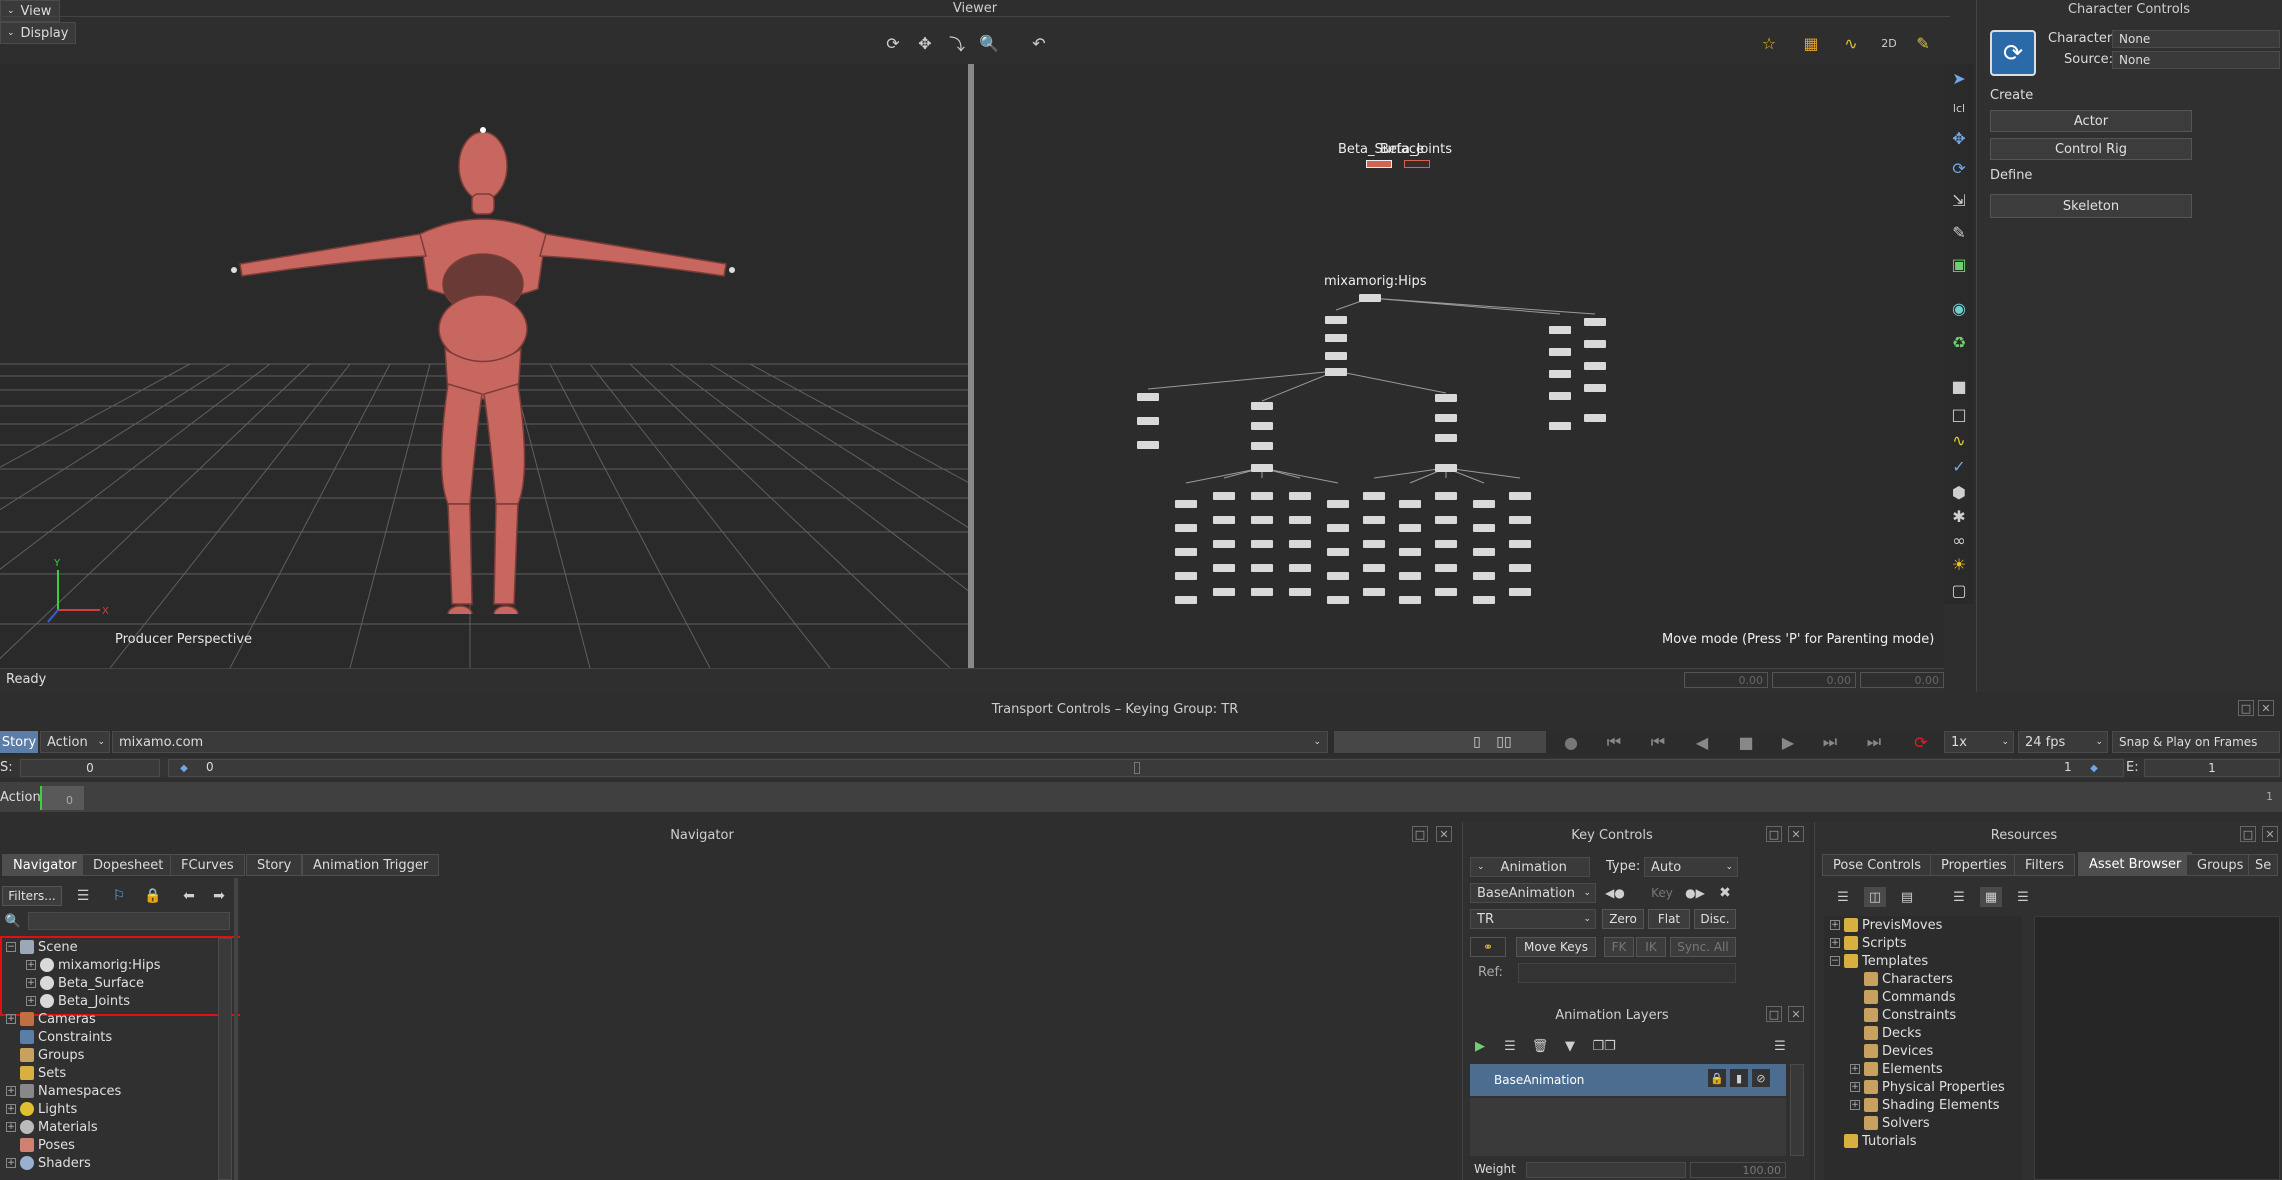 This screenshot has width=2282, height=1180. Describe the element at coordinates (207, 865) in the screenshot. I see `tab-fcurves: FCurves` at that location.